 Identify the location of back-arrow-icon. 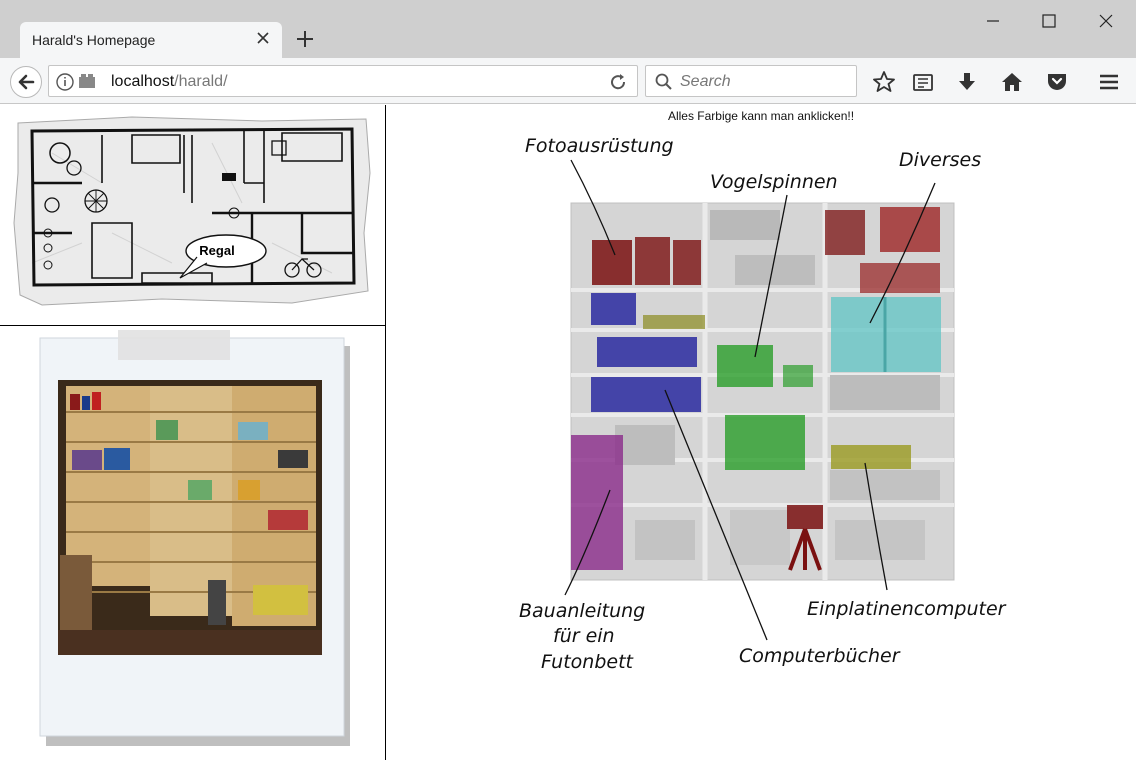
(26, 82).